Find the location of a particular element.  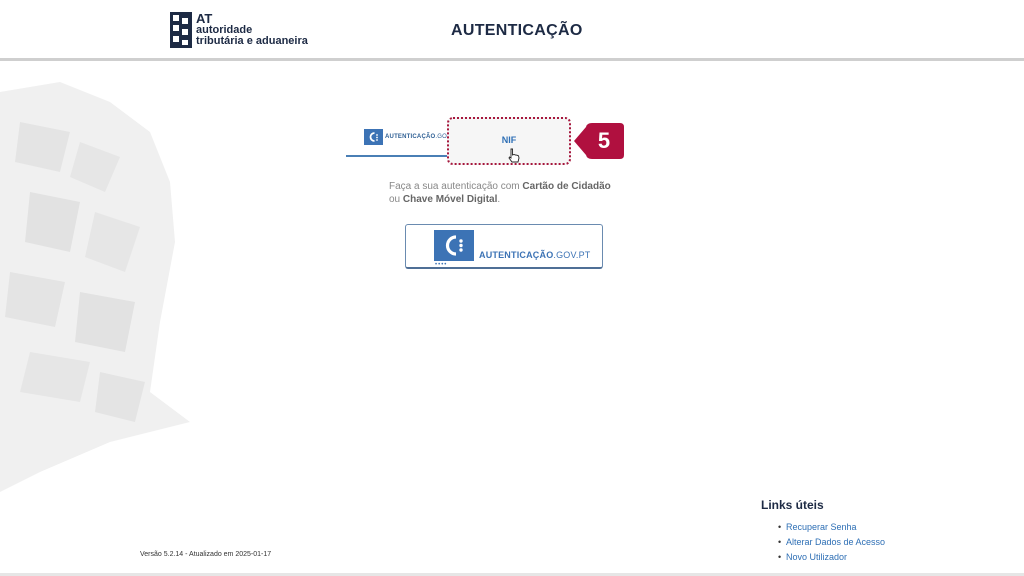

tab-gov-label: AUTENTICAÇÃO is located at coordinates (410, 137).